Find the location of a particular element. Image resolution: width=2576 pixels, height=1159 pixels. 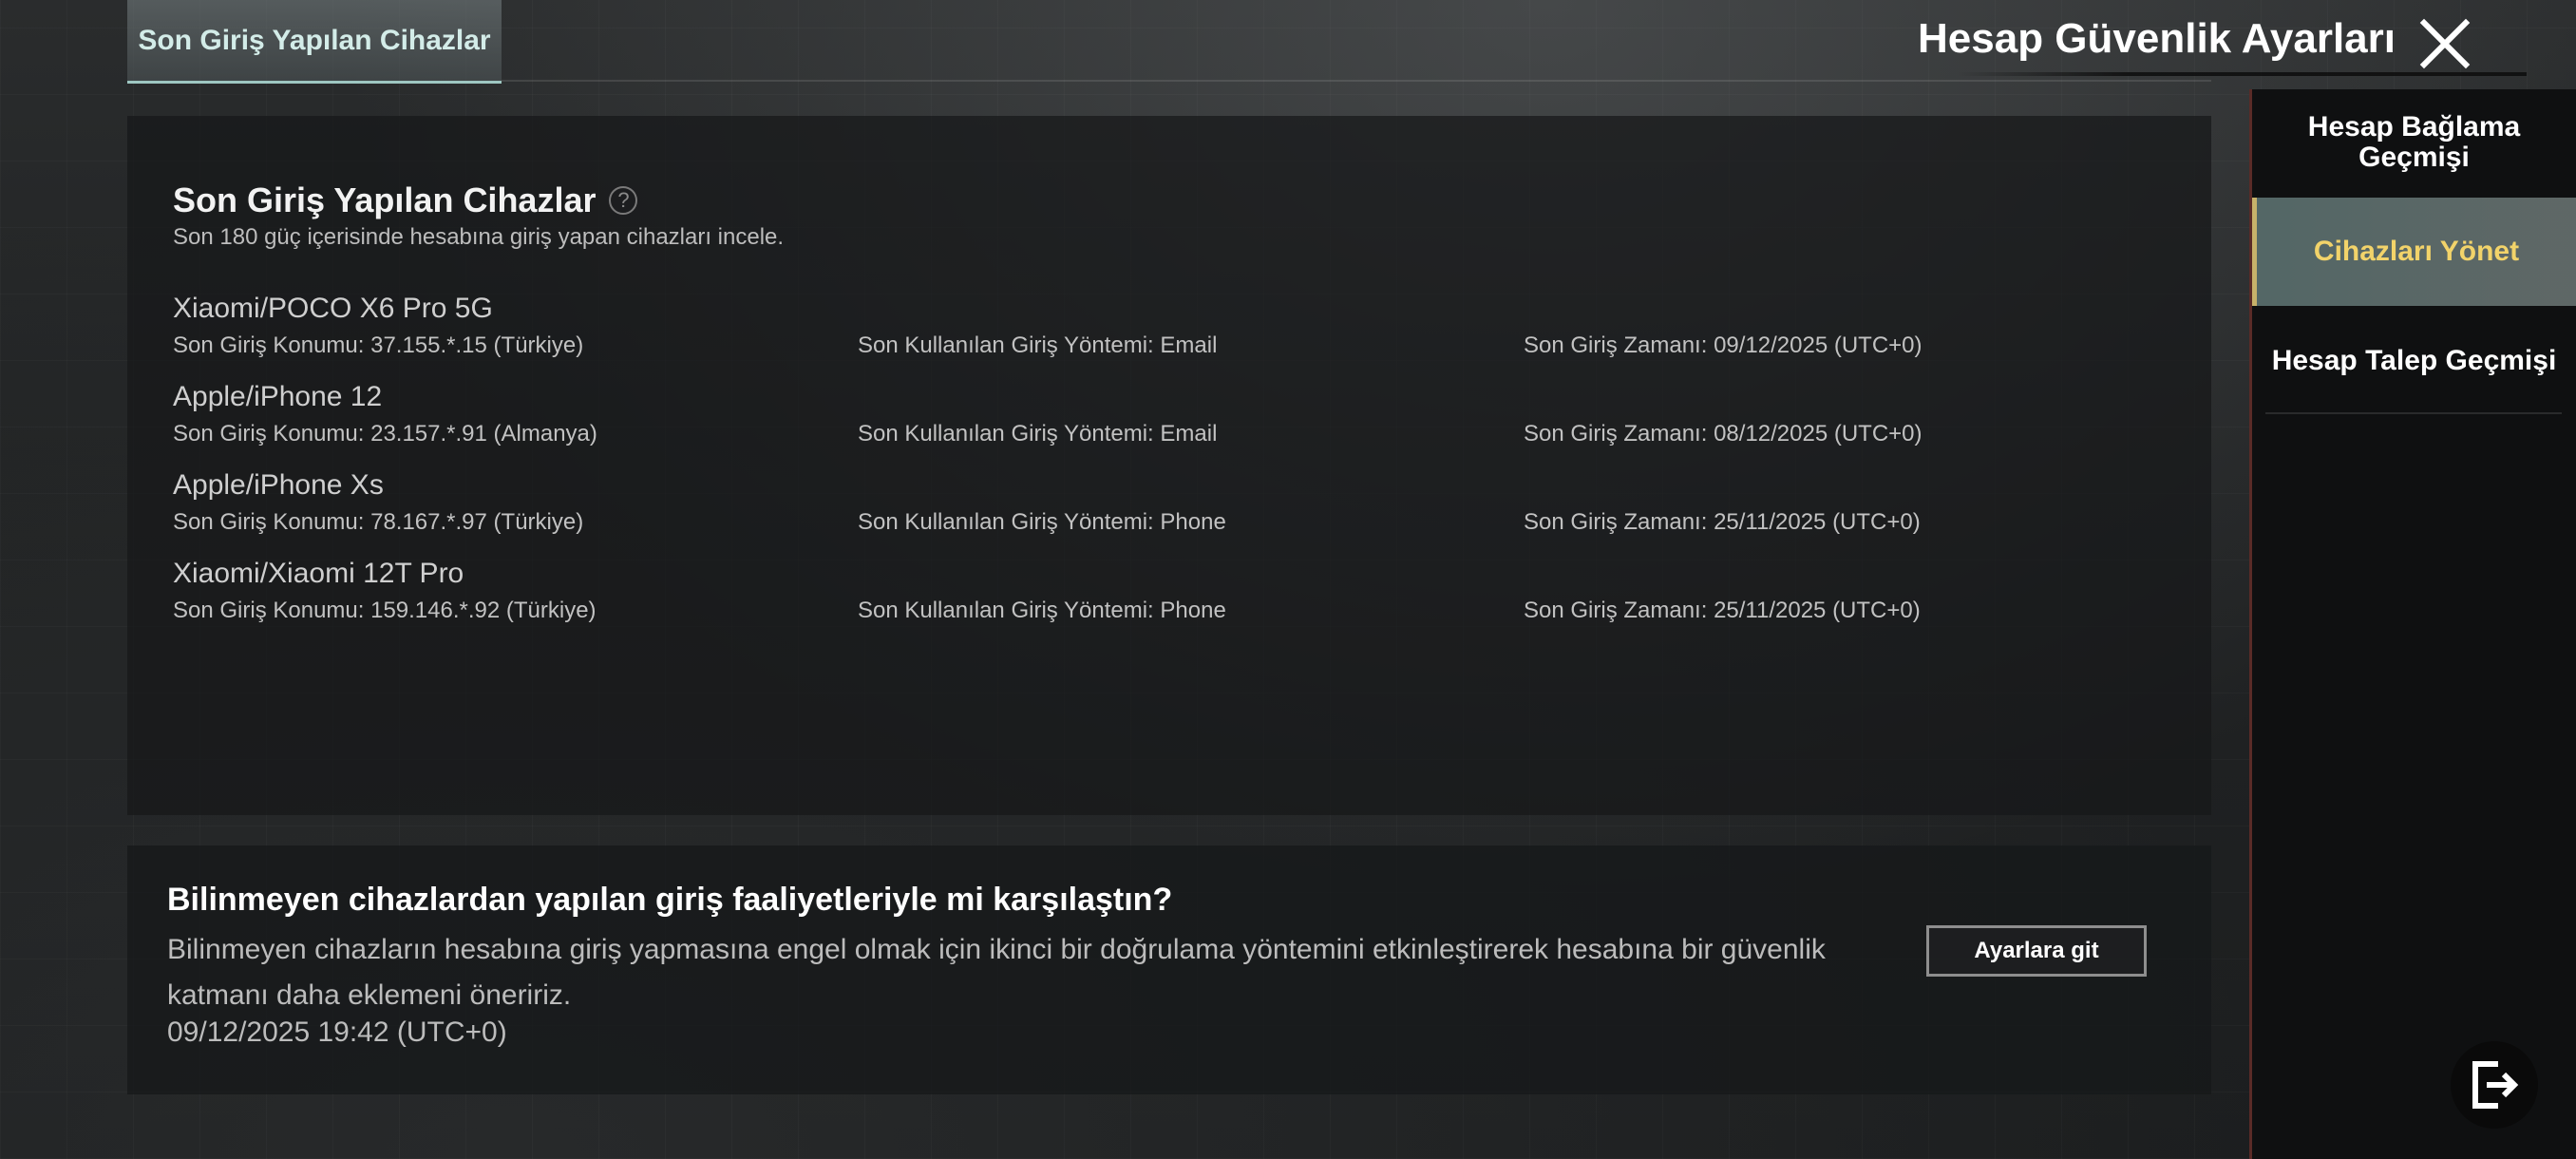

close-button is located at coordinates (2445, 43).